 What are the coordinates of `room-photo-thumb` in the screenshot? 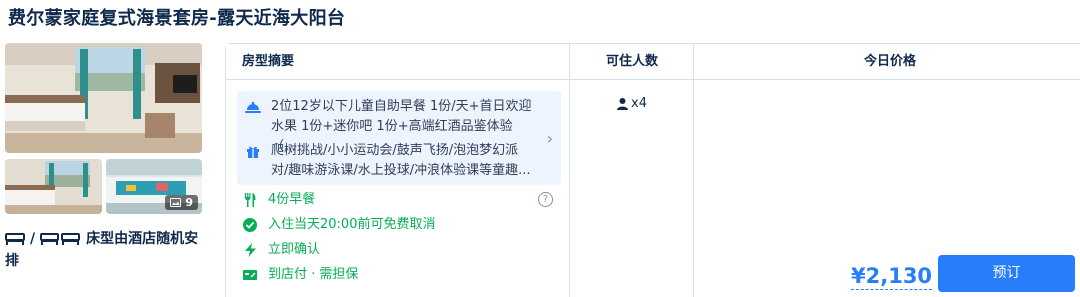 It's located at (53, 186).